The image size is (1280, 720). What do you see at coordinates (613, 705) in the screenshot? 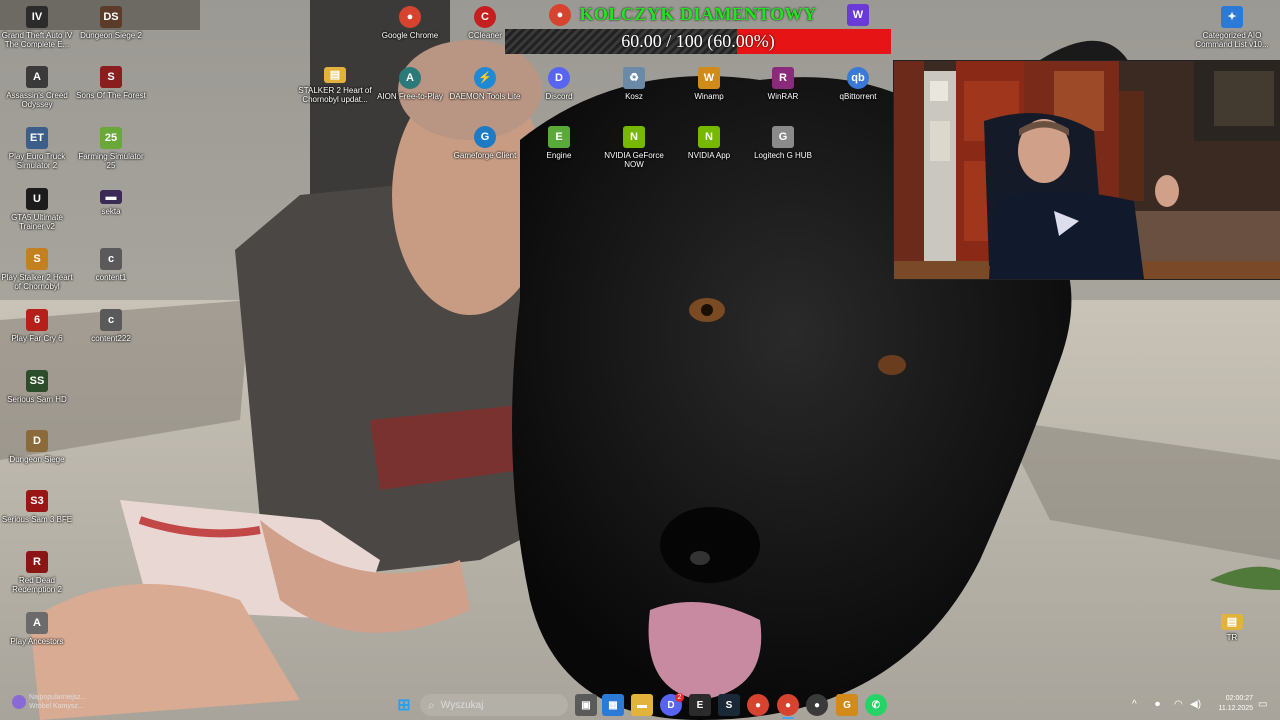
I see `taskbar-app-photos: ▦` at bounding box center [613, 705].